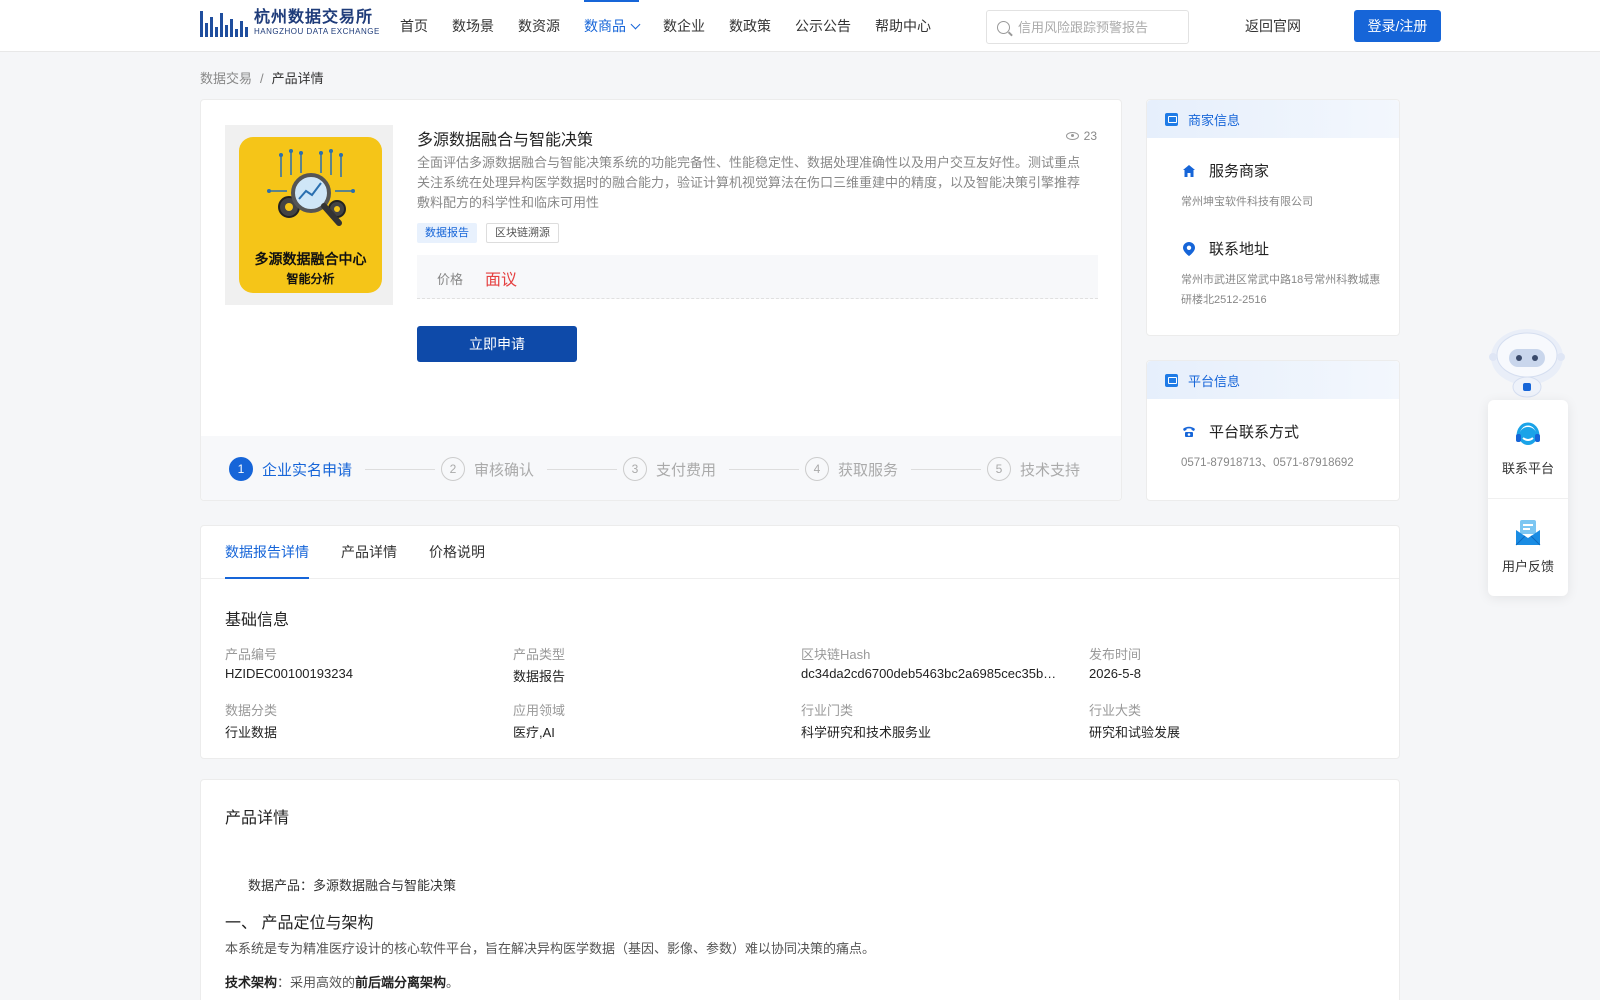 Image resolution: width=1600 pixels, height=1000 pixels. What do you see at coordinates (1528, 435) in the screenshot?
I see `headset-icon` at bounding box center [1528, 435].